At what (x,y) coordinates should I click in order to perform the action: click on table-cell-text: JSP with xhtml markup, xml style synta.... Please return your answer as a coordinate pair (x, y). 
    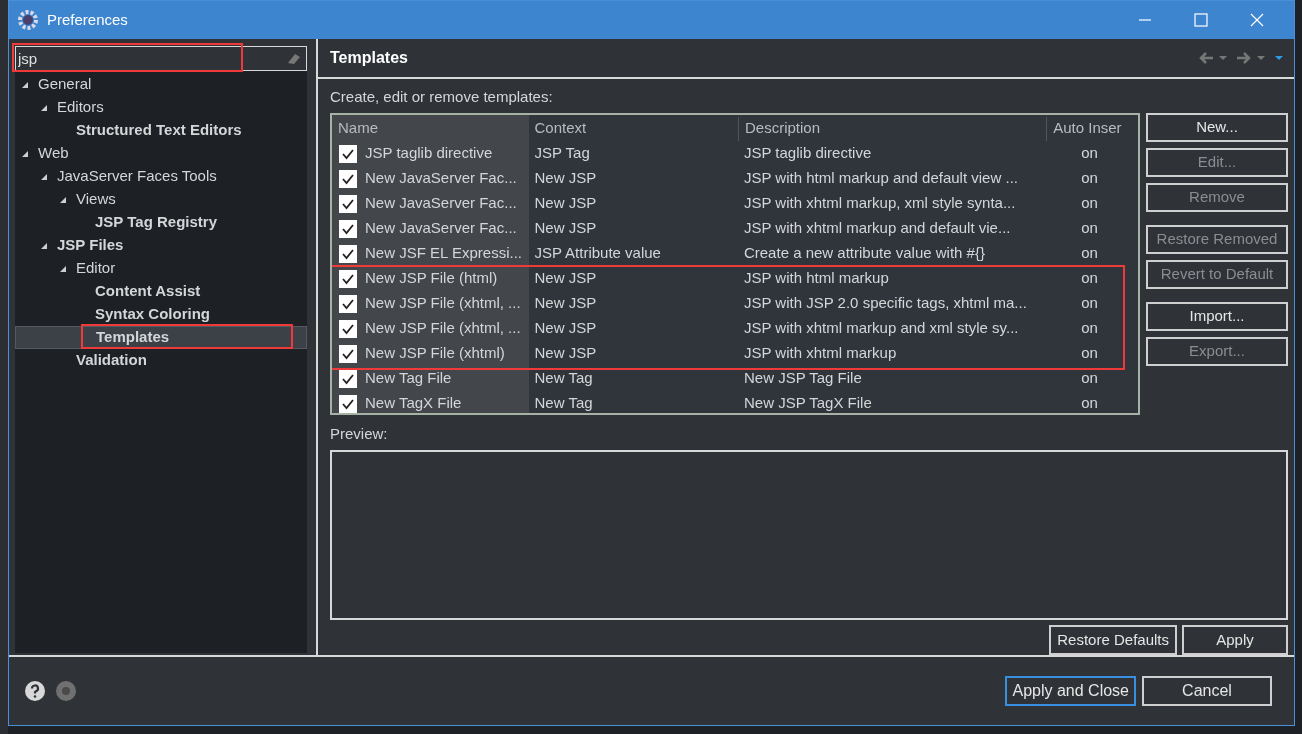
    Looking at the image, I should click on (879, 203).